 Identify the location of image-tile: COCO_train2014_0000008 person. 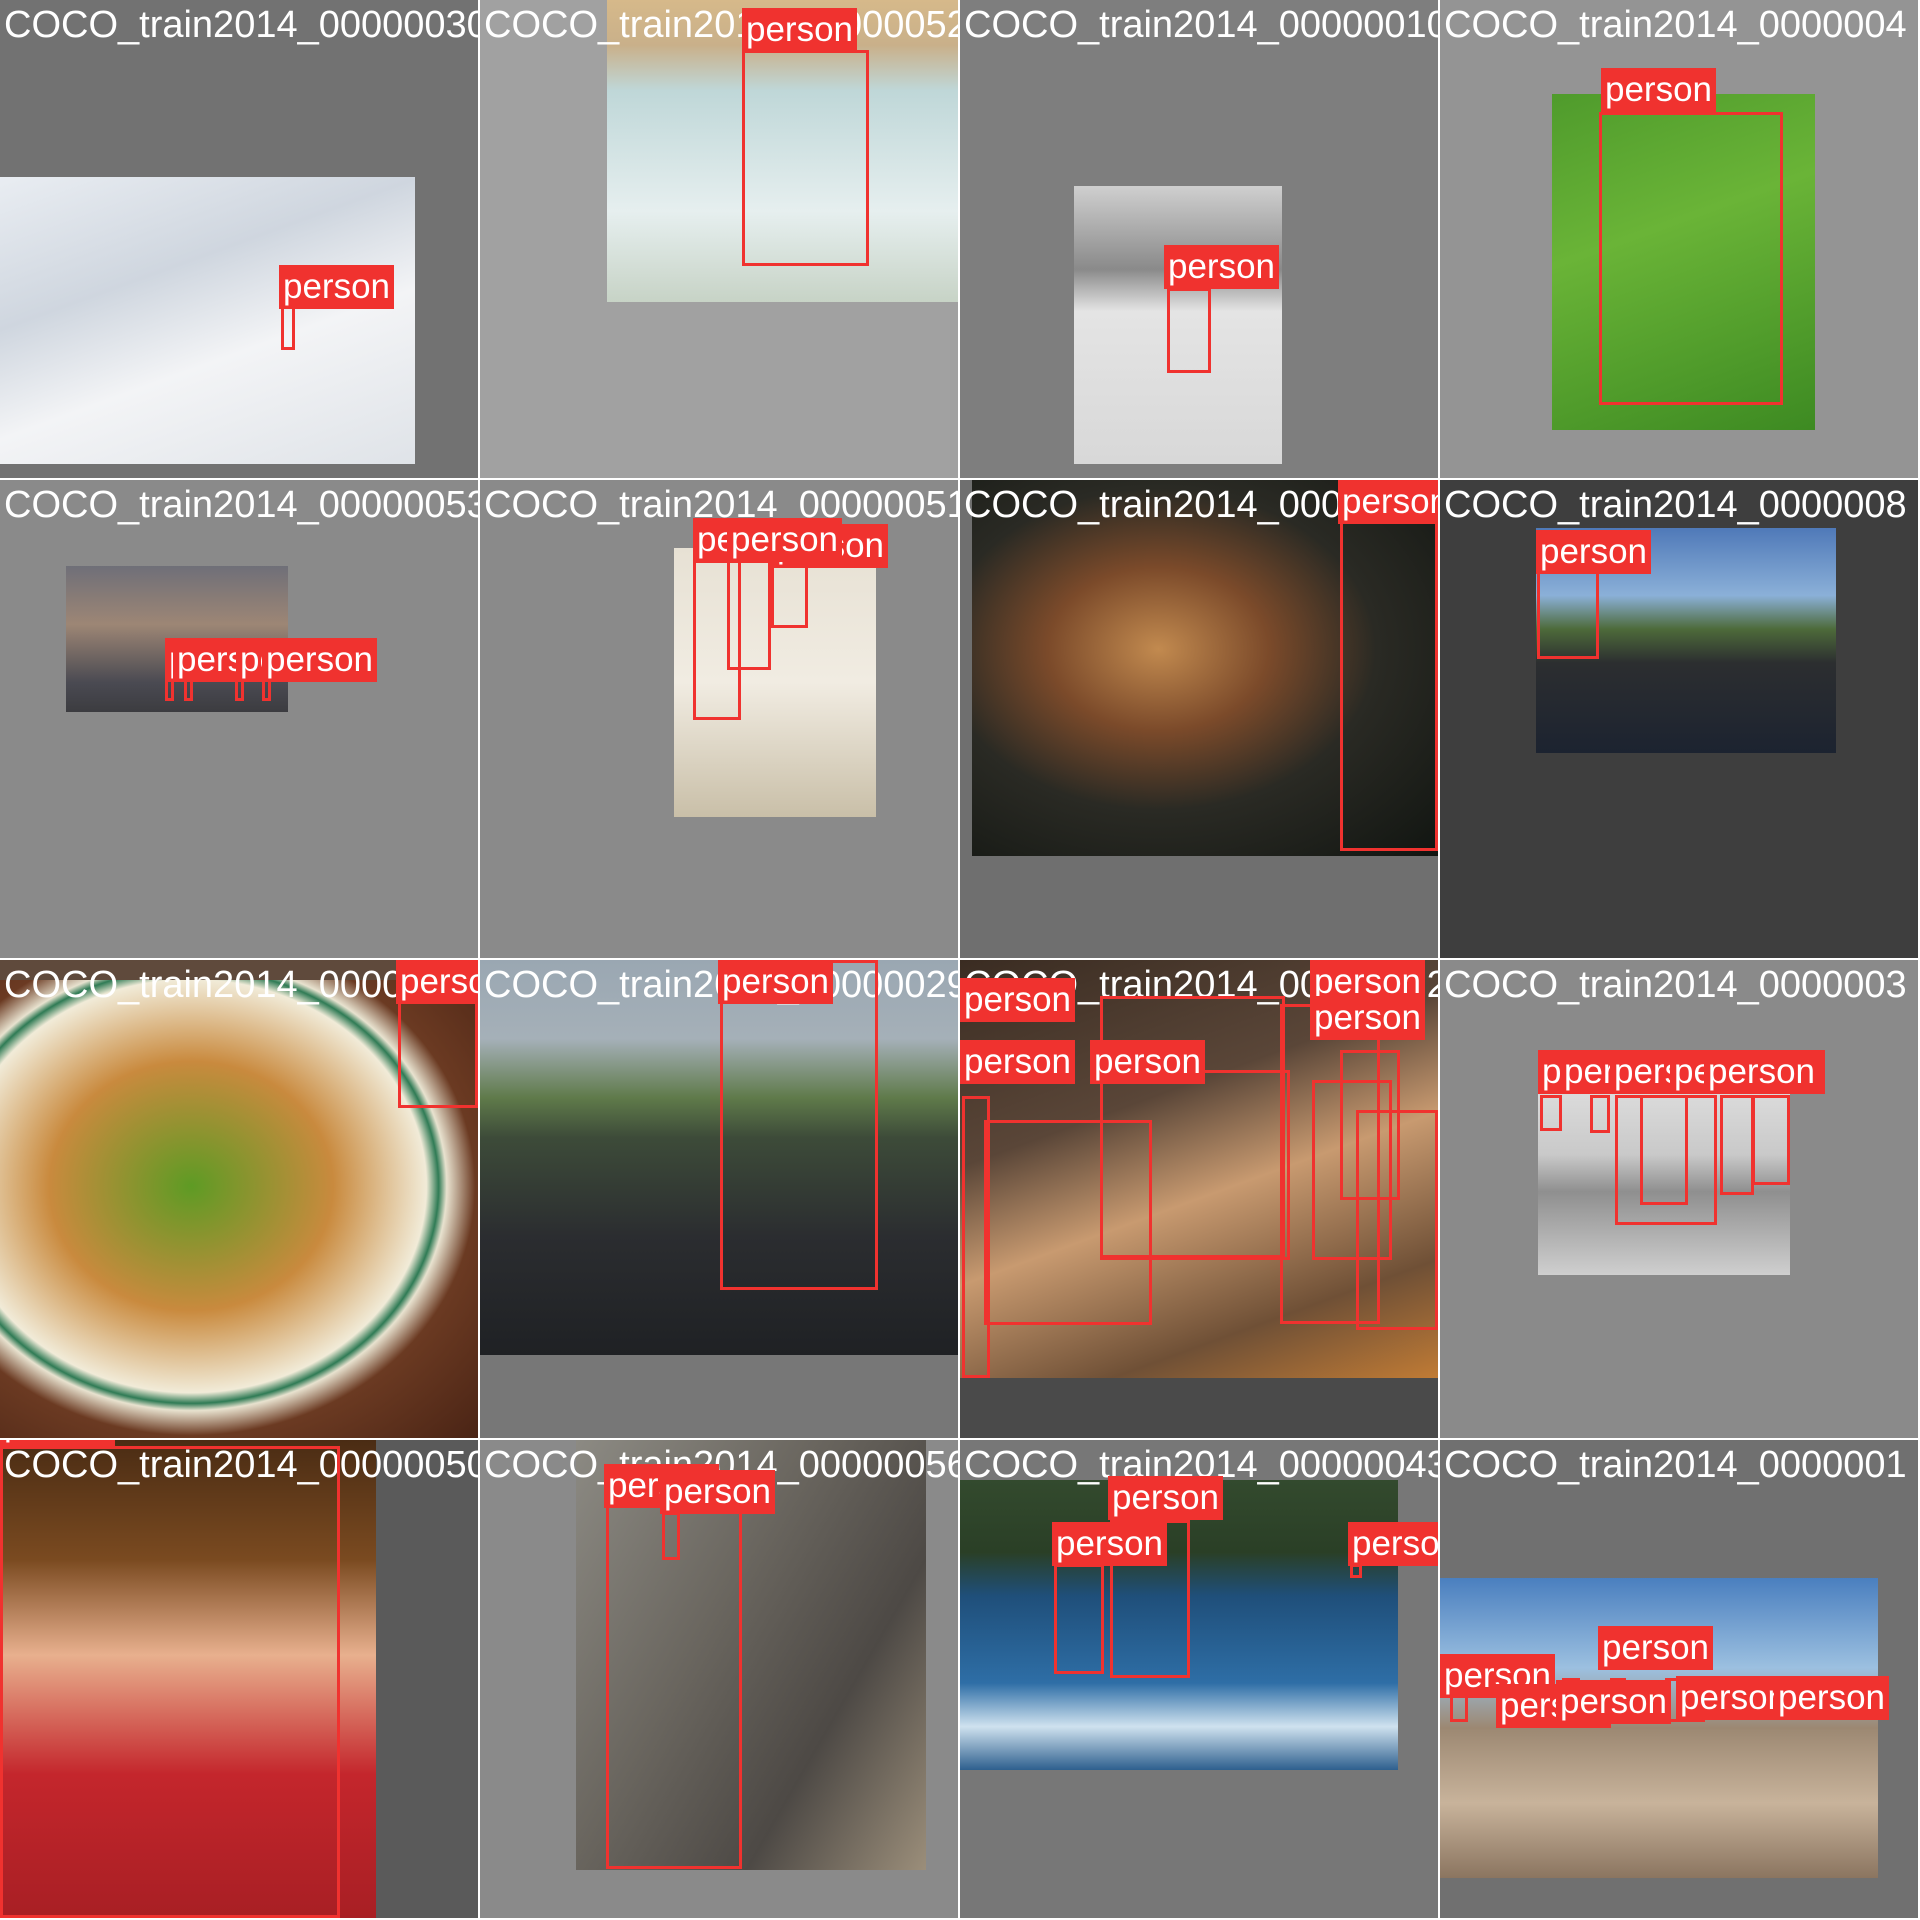
(1680, 720).